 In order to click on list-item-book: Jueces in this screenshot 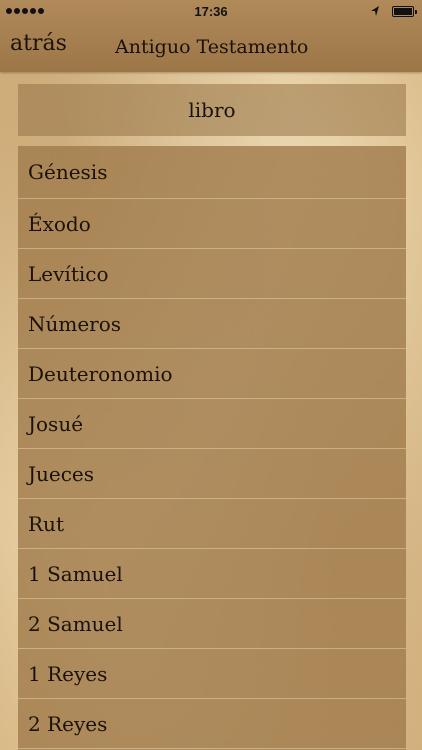, I will do `click(212, 474)`.